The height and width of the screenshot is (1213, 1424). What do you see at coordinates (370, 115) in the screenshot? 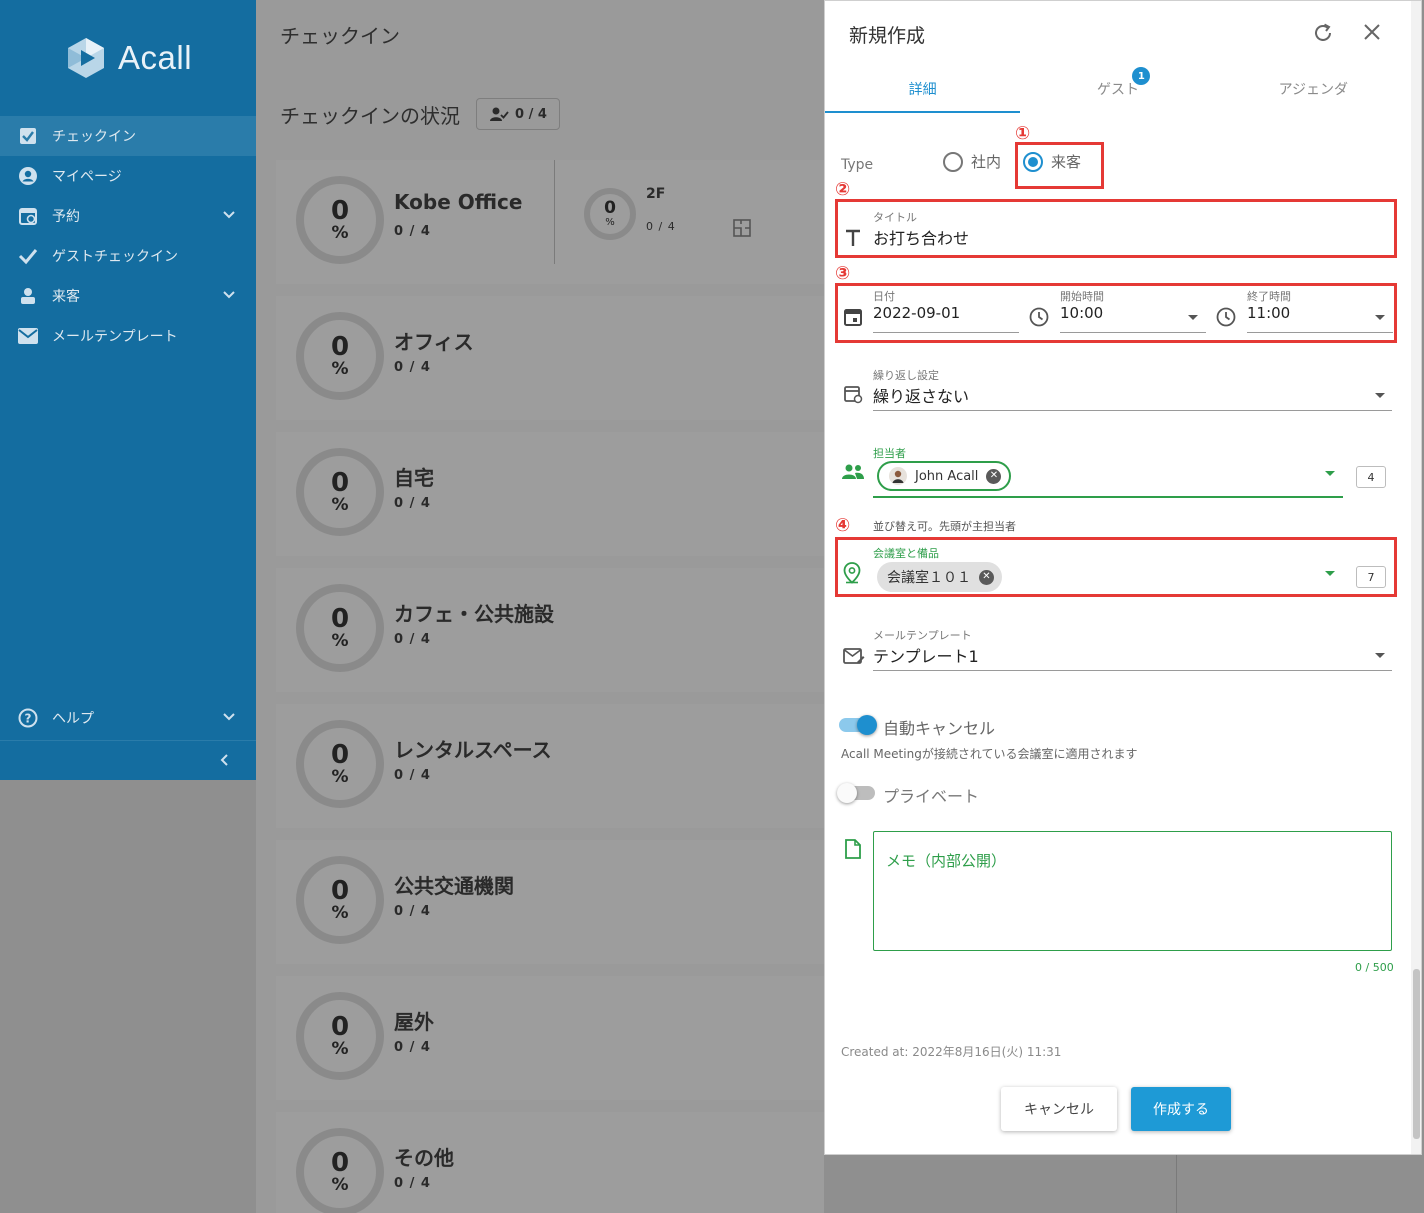
I see `status-title: チェックインの状況` at bounding box center [370, 115].